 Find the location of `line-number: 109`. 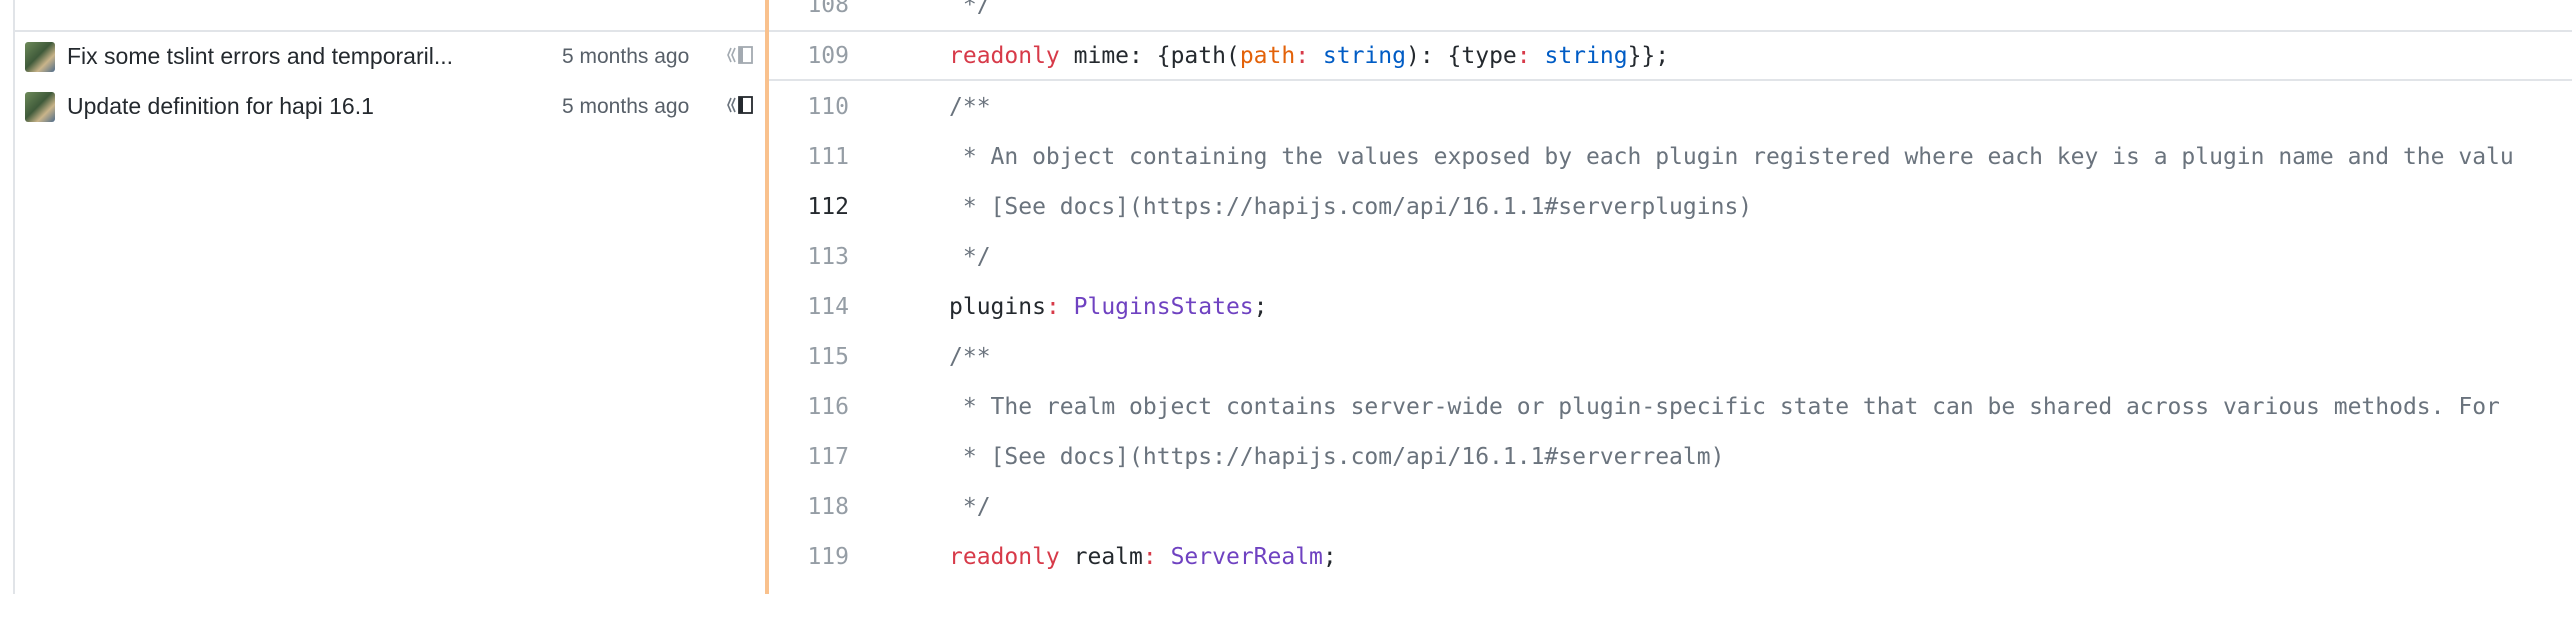

line-number: 109 is located at coordinates (809, 56).